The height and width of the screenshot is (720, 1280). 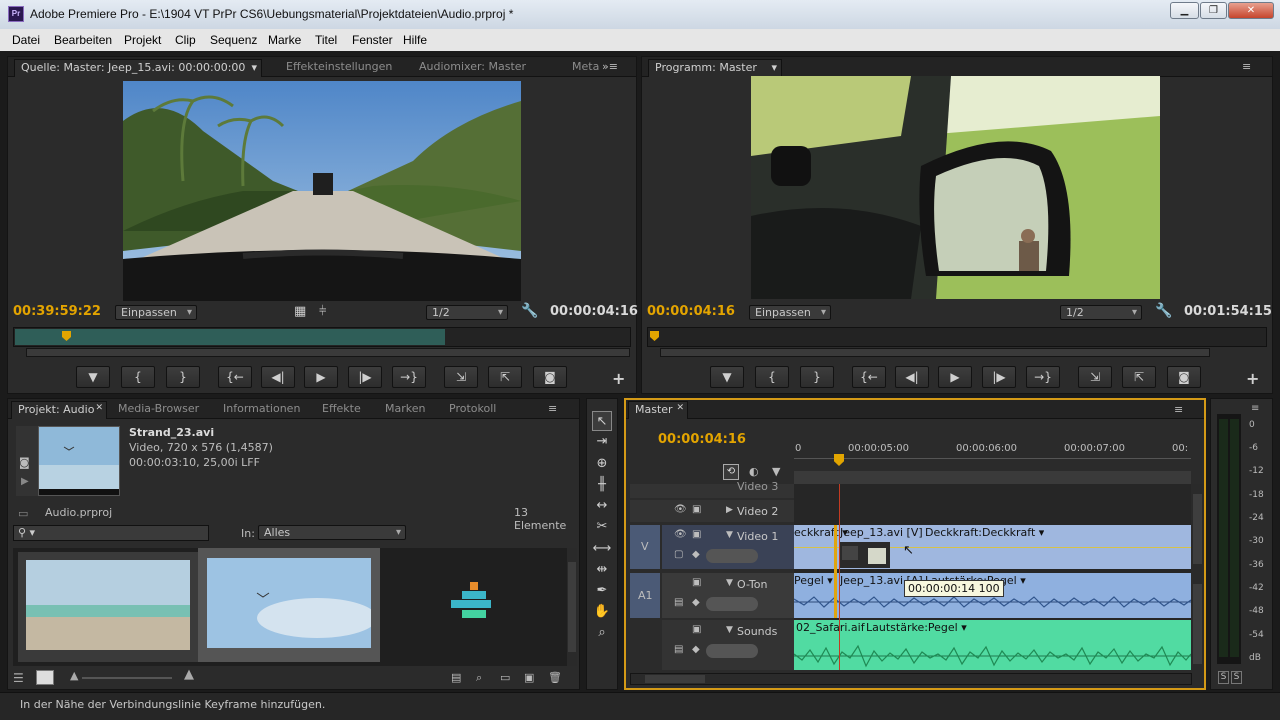 What do you see at coordinates (158, 408) in the screenshot?
I see `tab-media-browser: Media-Browser` at bounding box center [158, 408].